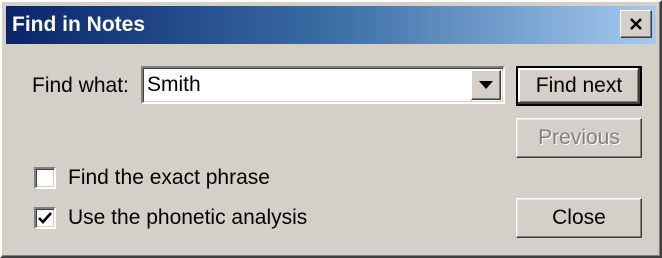  I want to click on dropdown-button, so click(486, 85).